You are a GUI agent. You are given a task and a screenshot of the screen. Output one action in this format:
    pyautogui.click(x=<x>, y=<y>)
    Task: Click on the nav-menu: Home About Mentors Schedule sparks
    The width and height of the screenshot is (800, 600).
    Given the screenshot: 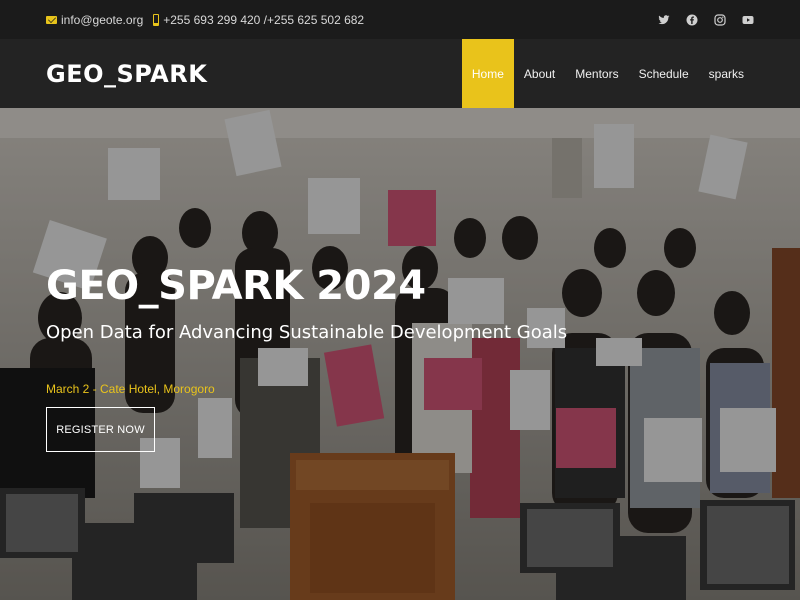 What is the action you would take?
    pyautogui.click(x=607, y=73)
    